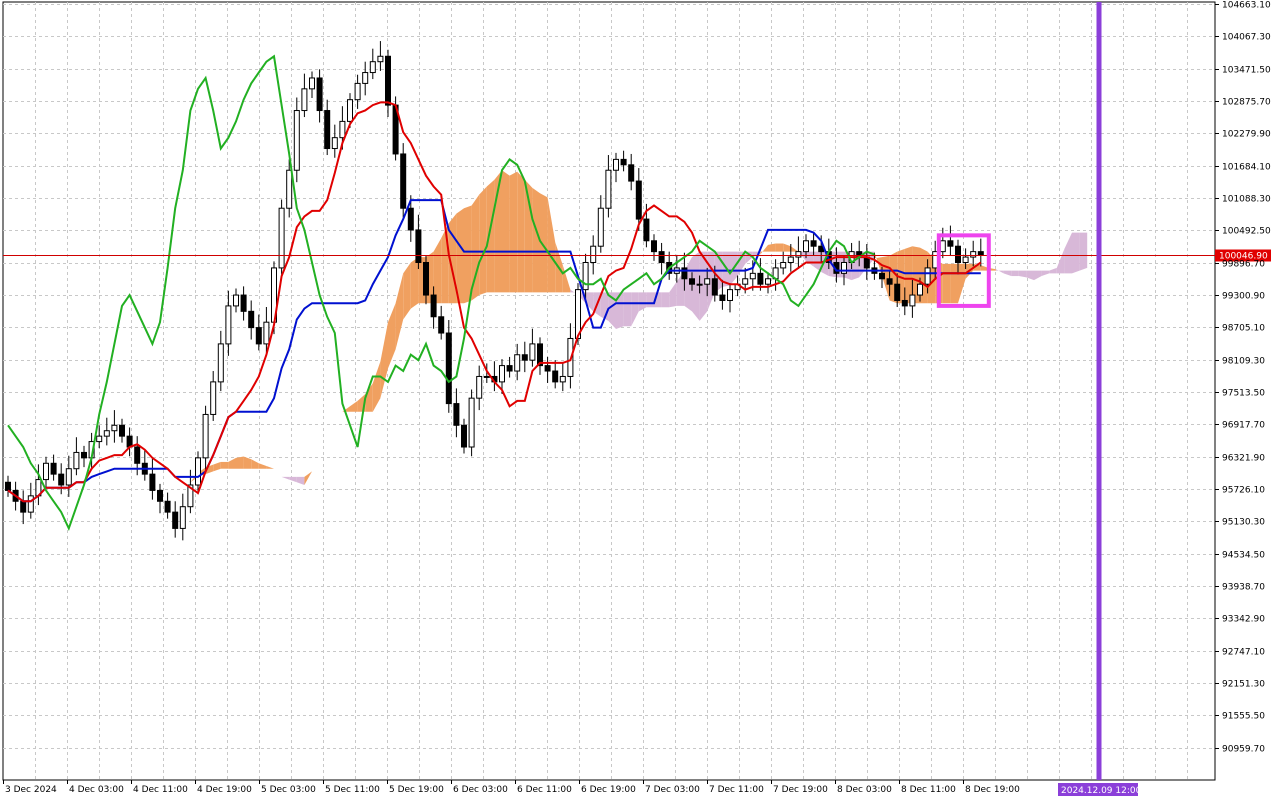  Describe the element at coordinates (96, 790) in the screenshot. I see `x-tick-label: 4 Dec 03:00` at that location.